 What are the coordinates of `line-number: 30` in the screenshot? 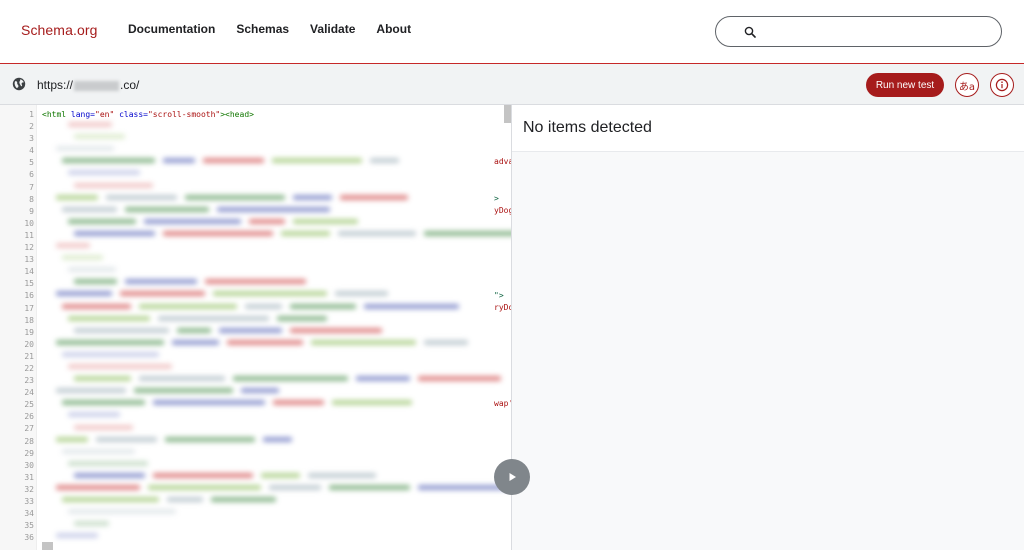 It's located at (29, 465).